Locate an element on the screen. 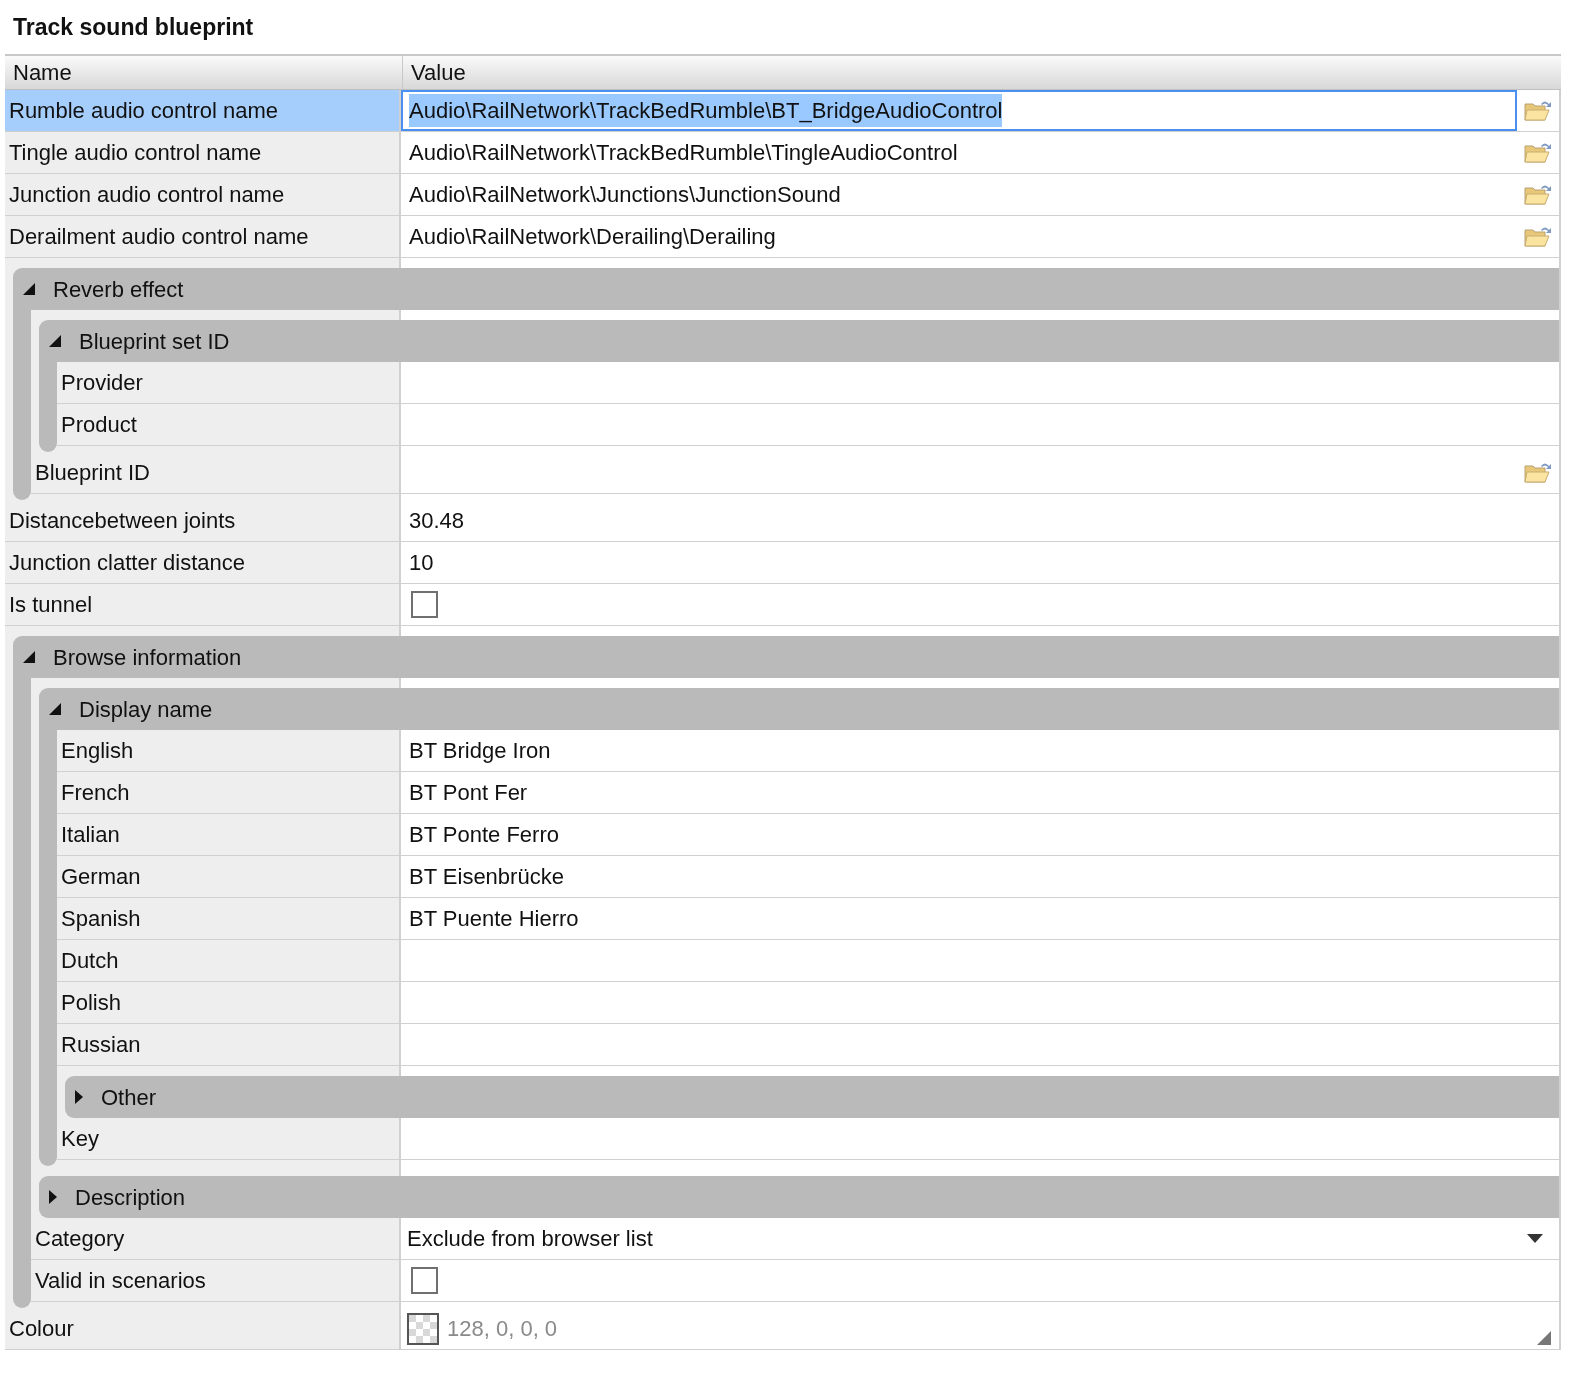  group-header: Blueprint set ID is located at coordinates (799, 341).